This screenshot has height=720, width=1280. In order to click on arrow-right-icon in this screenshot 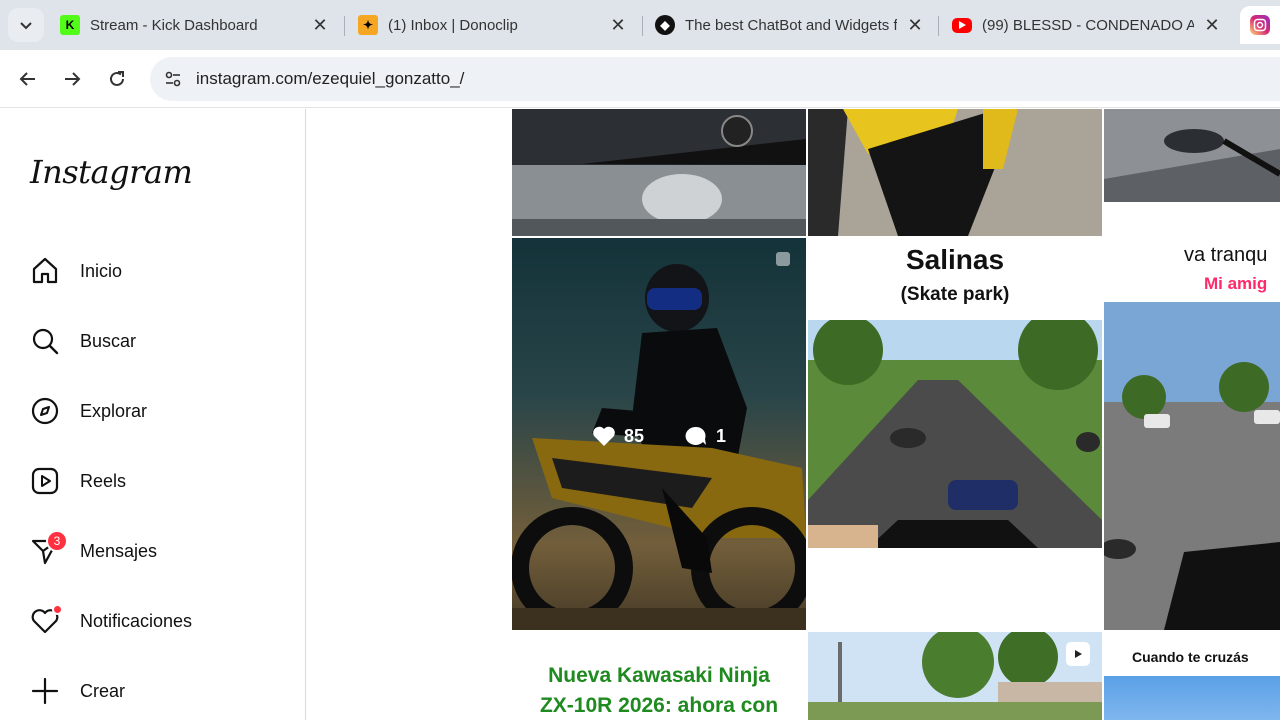, I will do `click(73, 79)`.